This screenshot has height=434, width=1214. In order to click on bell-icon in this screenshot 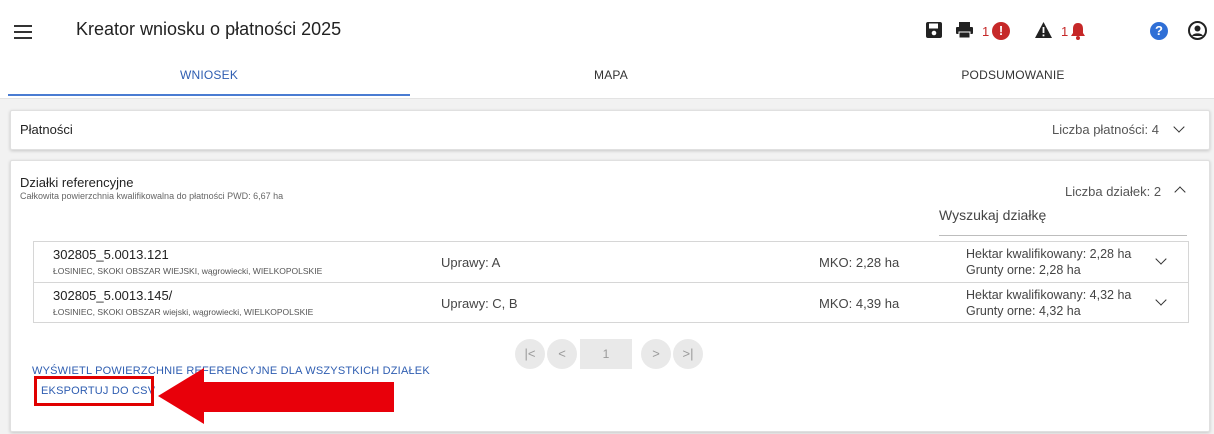, I will do `click(1078, 31)`.